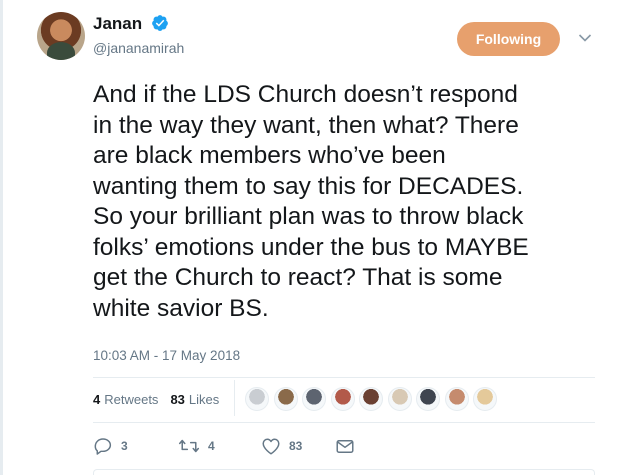 The width and height of the screenshot is (630, 475). I want to click on reply-icon, so click(103, 446).